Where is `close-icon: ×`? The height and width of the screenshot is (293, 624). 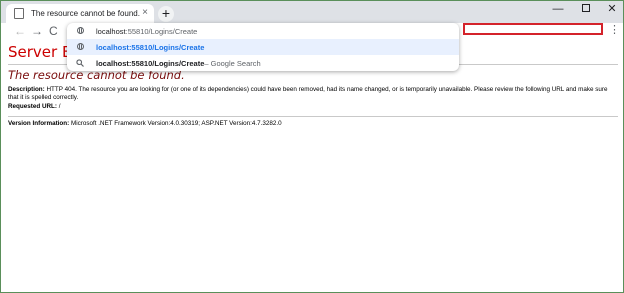 close-icon: × is located at coordinates (145, 13).